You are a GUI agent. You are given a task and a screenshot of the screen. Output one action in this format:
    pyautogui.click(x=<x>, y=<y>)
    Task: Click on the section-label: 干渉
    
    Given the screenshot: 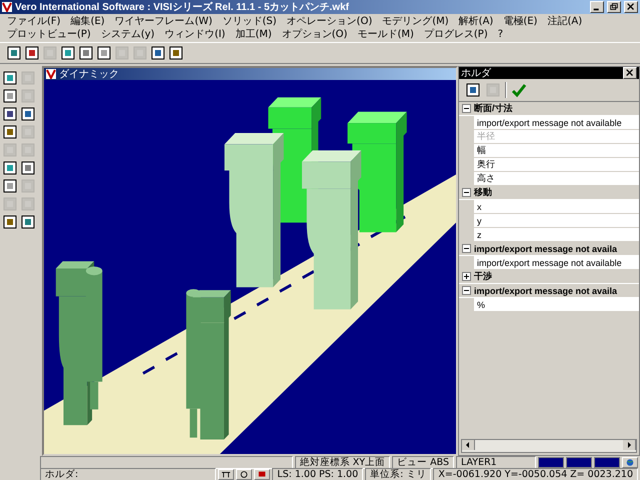 What is the action you would take?
    pyautogui.click(x=483, y=276)
    